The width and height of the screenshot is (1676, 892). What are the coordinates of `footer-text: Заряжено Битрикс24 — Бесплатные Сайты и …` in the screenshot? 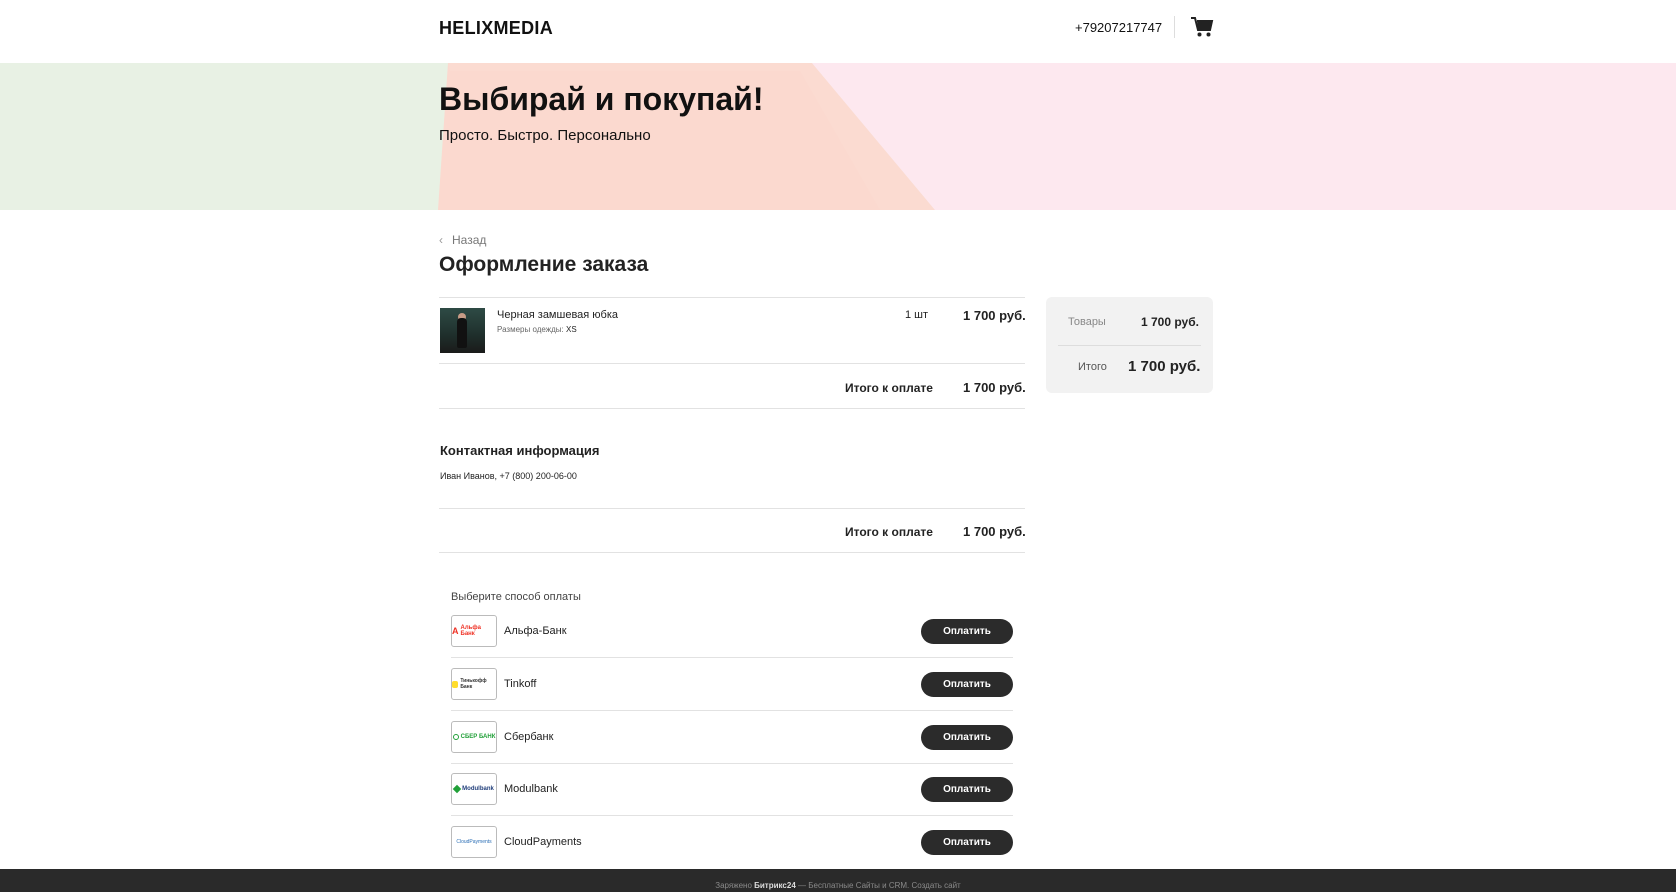 It's located at (838, 885).